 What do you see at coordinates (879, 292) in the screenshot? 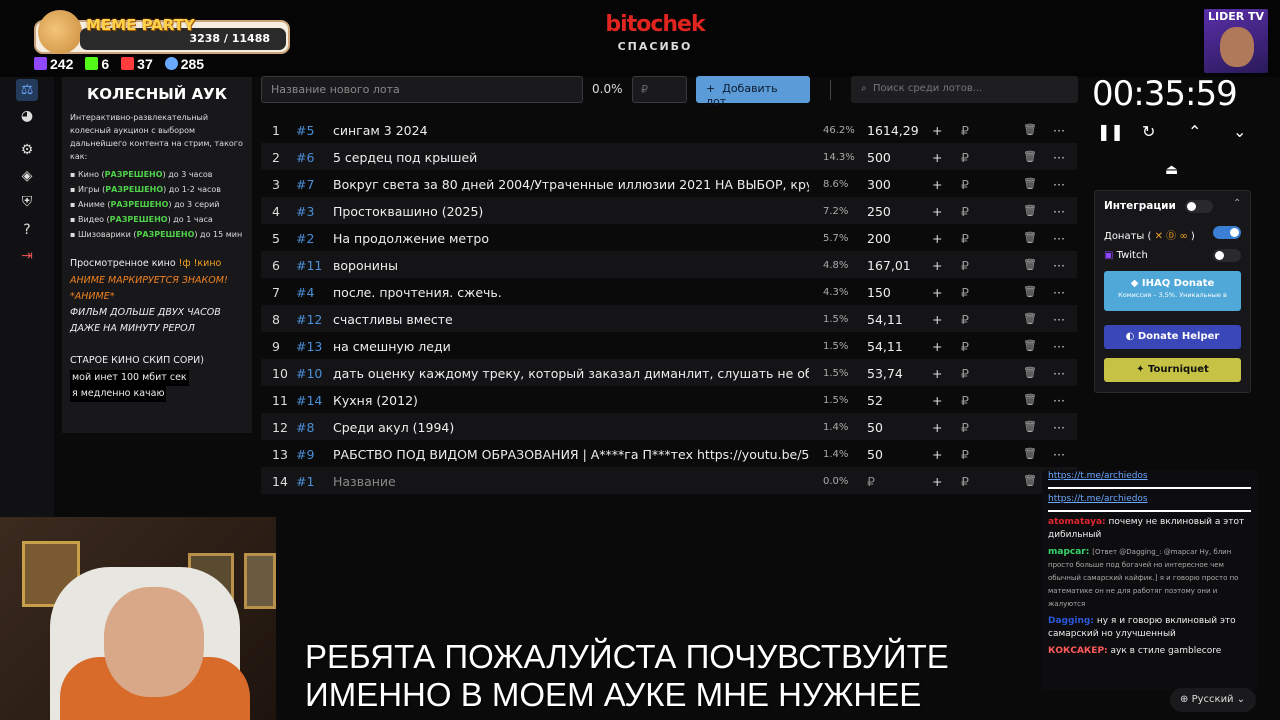
I see `lot-amount: 150` at bounding box center [879, 292].